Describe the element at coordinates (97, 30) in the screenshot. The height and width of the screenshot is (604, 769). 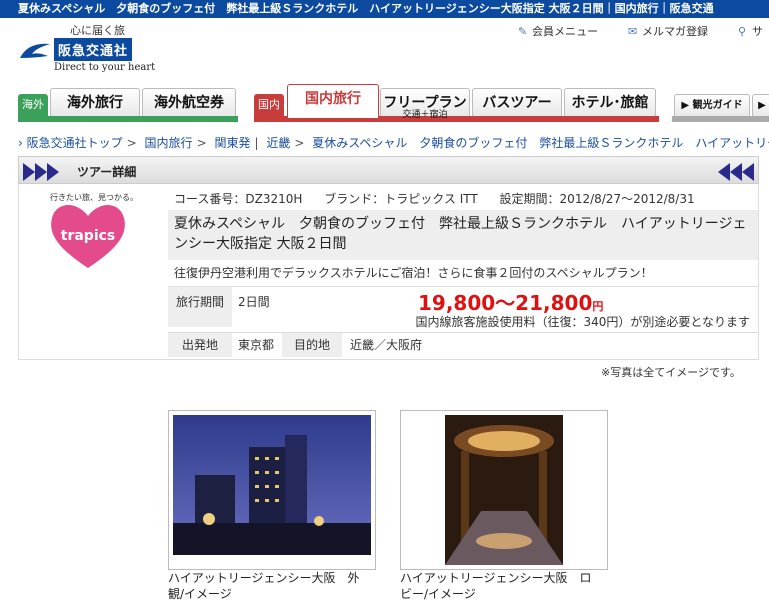
I see `logo-tagline: 心に届く旅` at that location.